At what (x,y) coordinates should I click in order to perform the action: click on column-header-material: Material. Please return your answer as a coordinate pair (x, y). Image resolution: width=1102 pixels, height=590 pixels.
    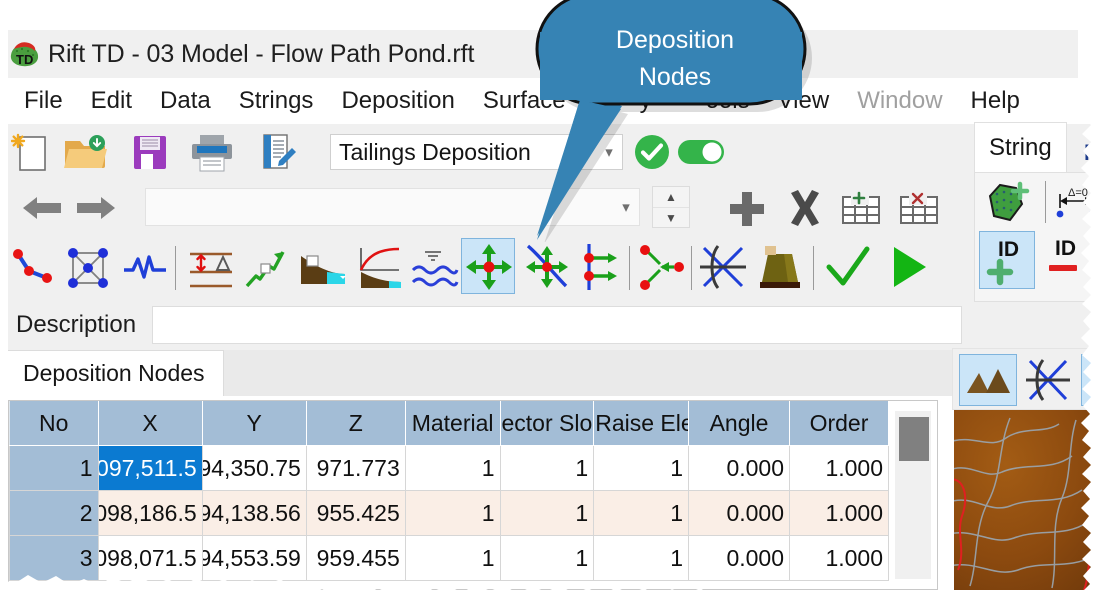
    Looking at the image, I should click on (452, 423).